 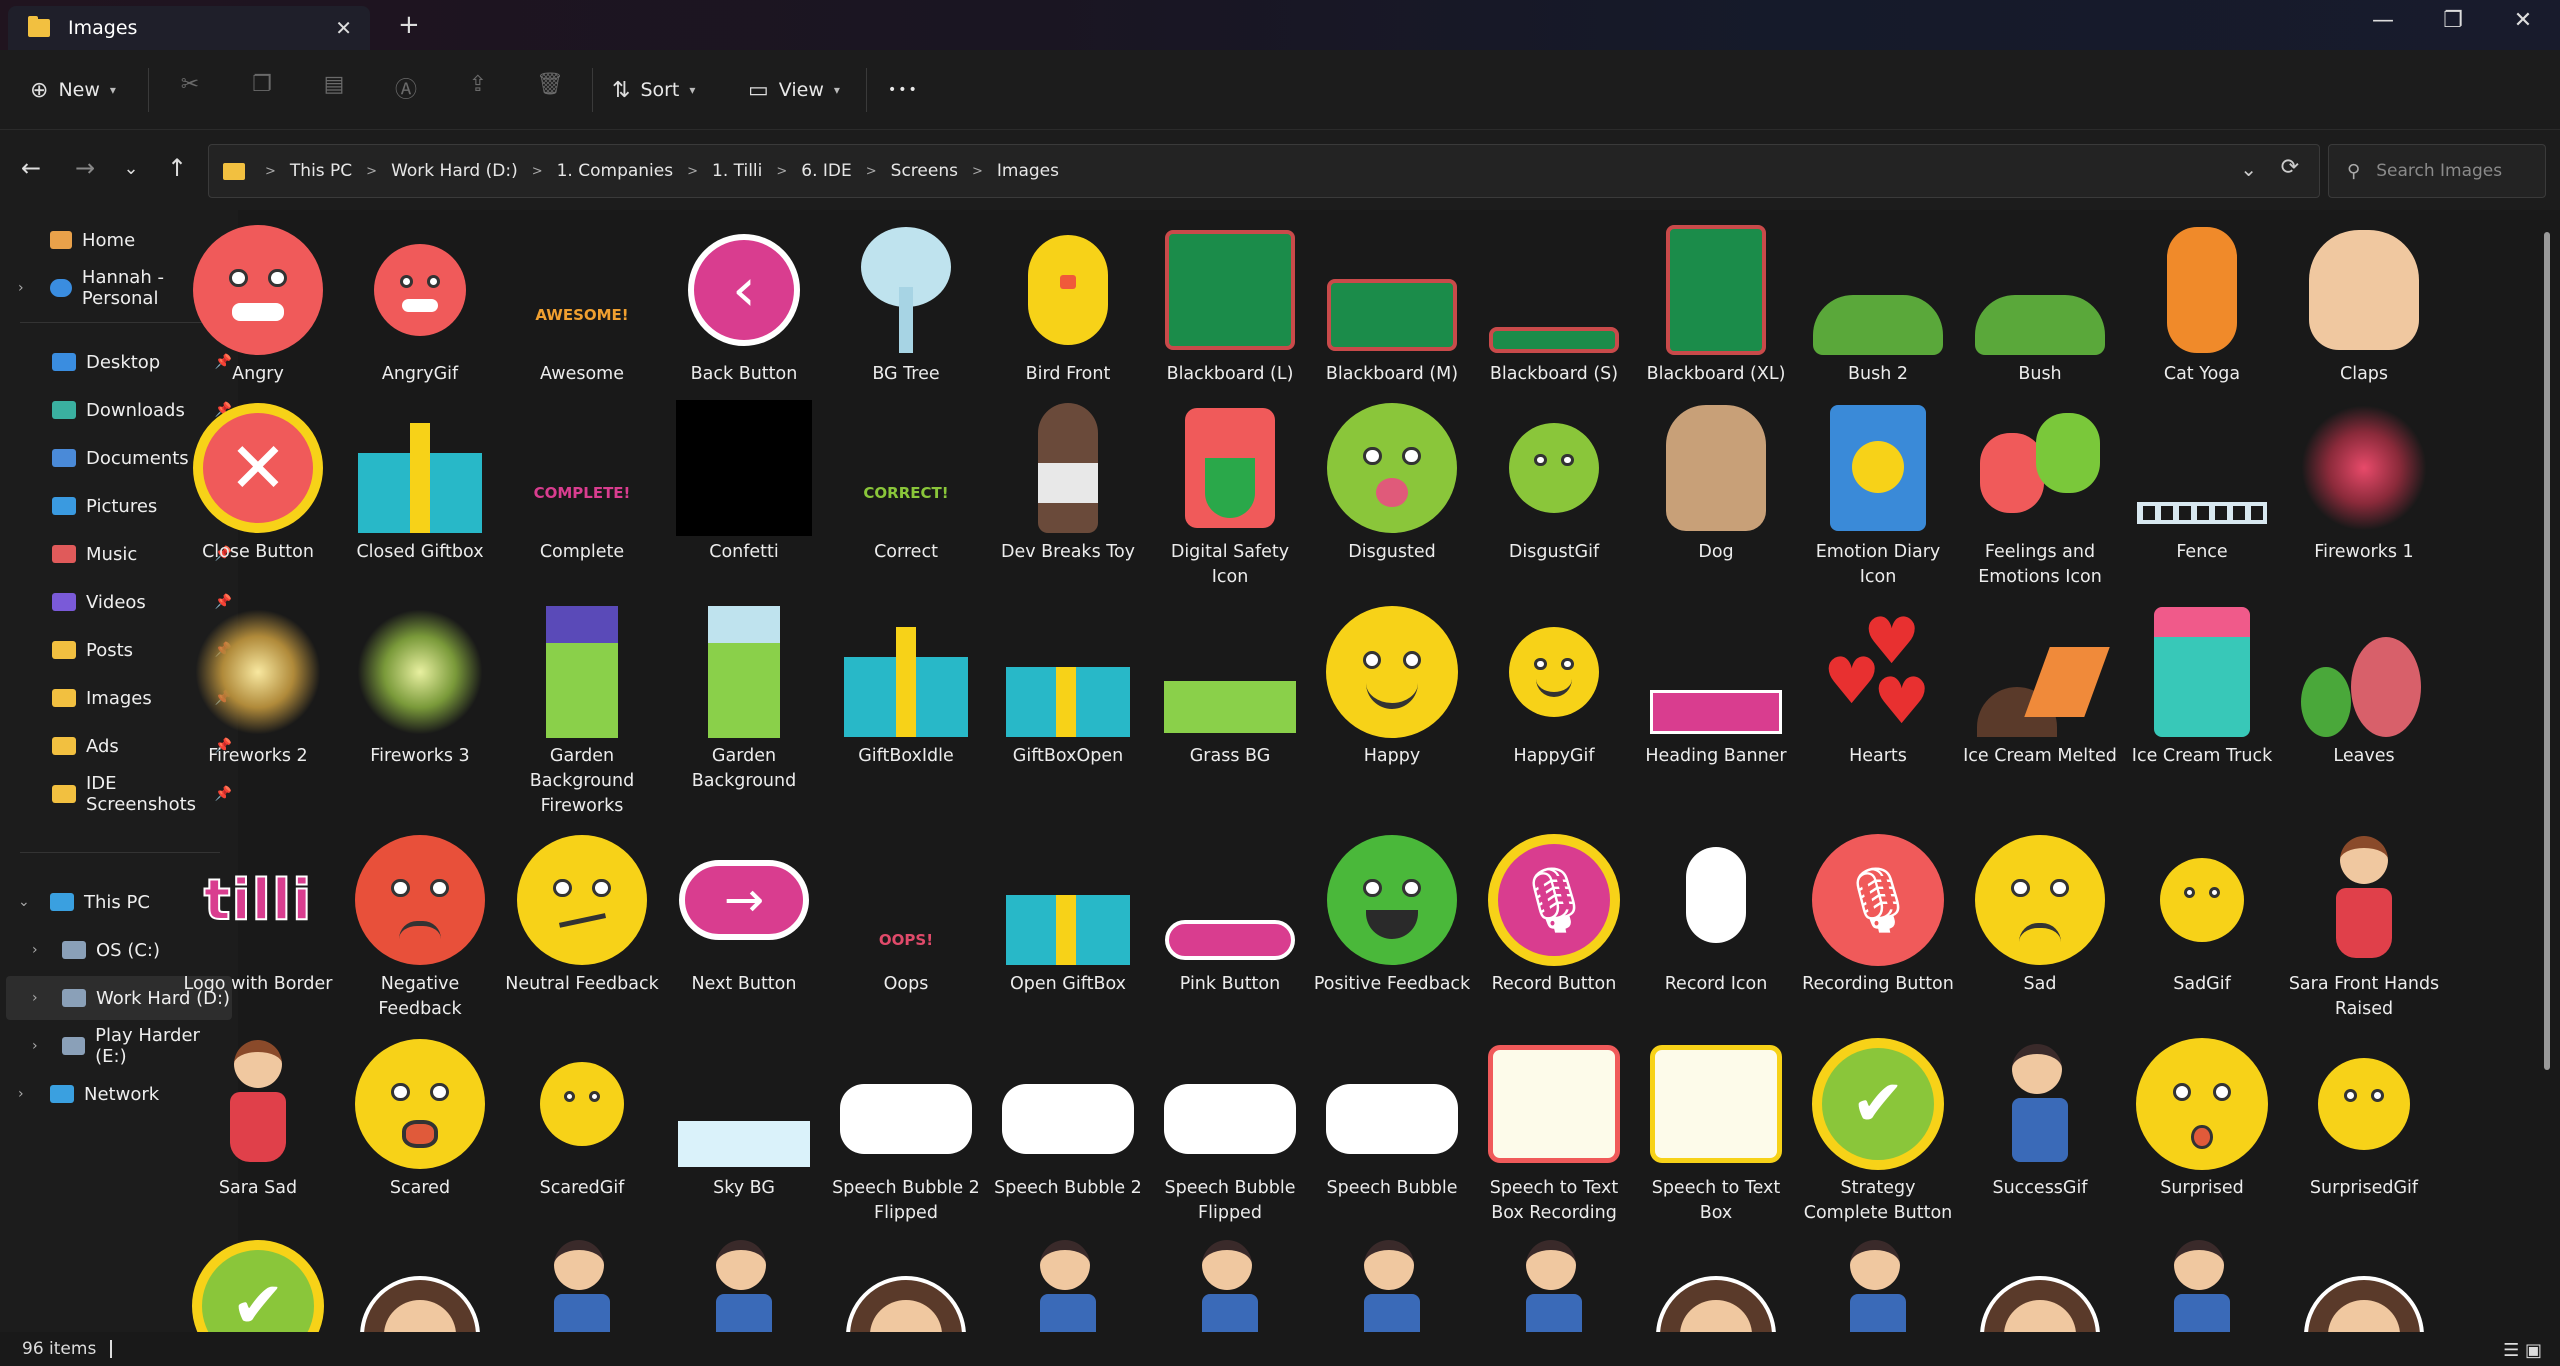 What do you see at coordinates (744, 699) in the screenshot?
I see `file-item: Garden Background` at bounding box center [744, 699].